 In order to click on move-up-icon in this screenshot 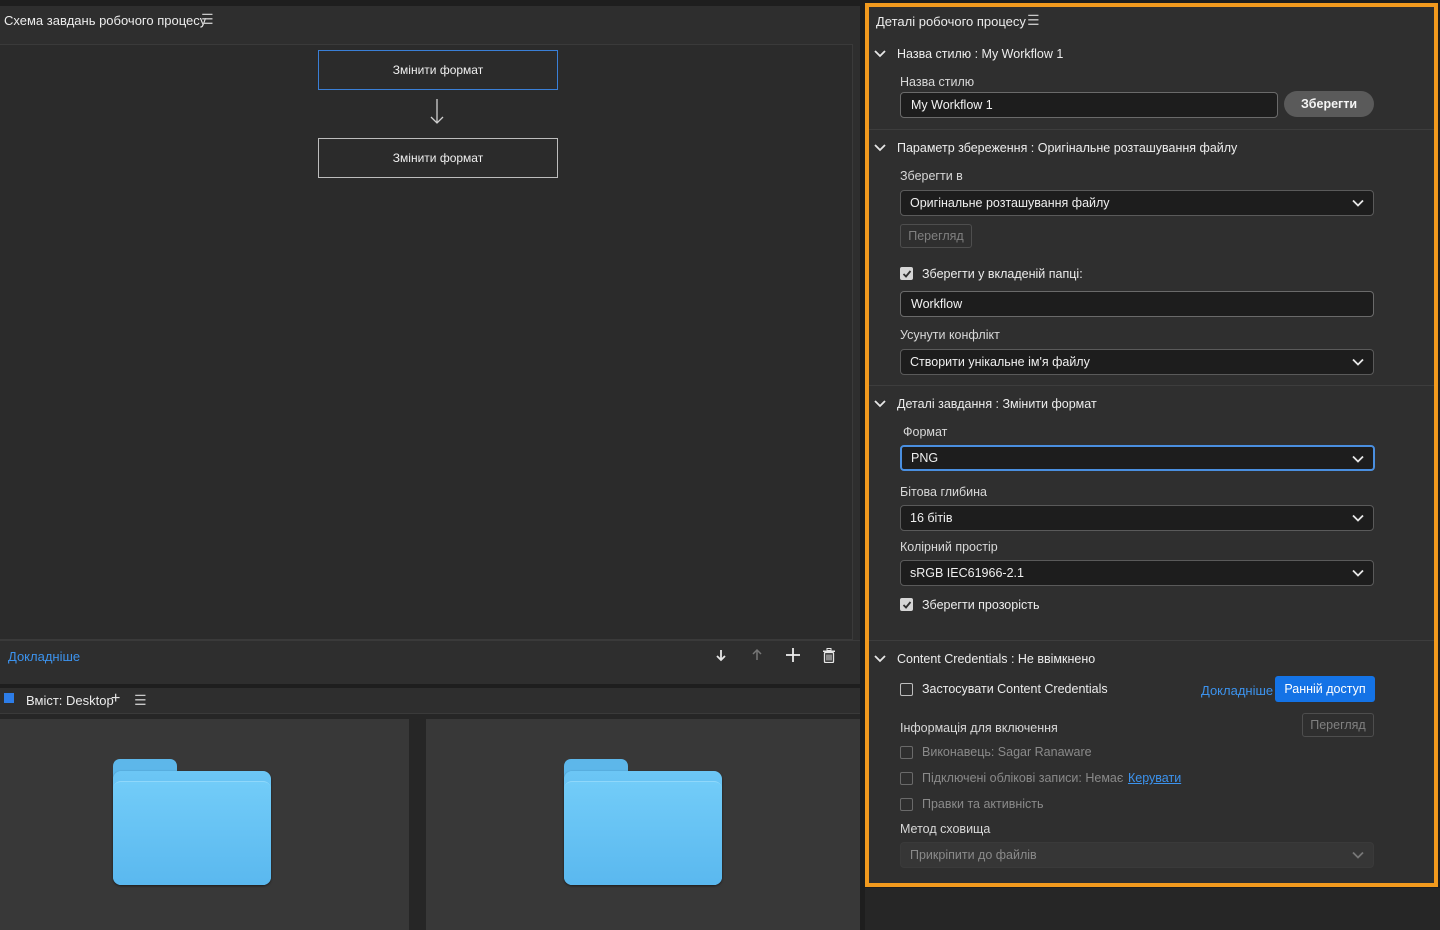, I will do `click(757, 655)`.